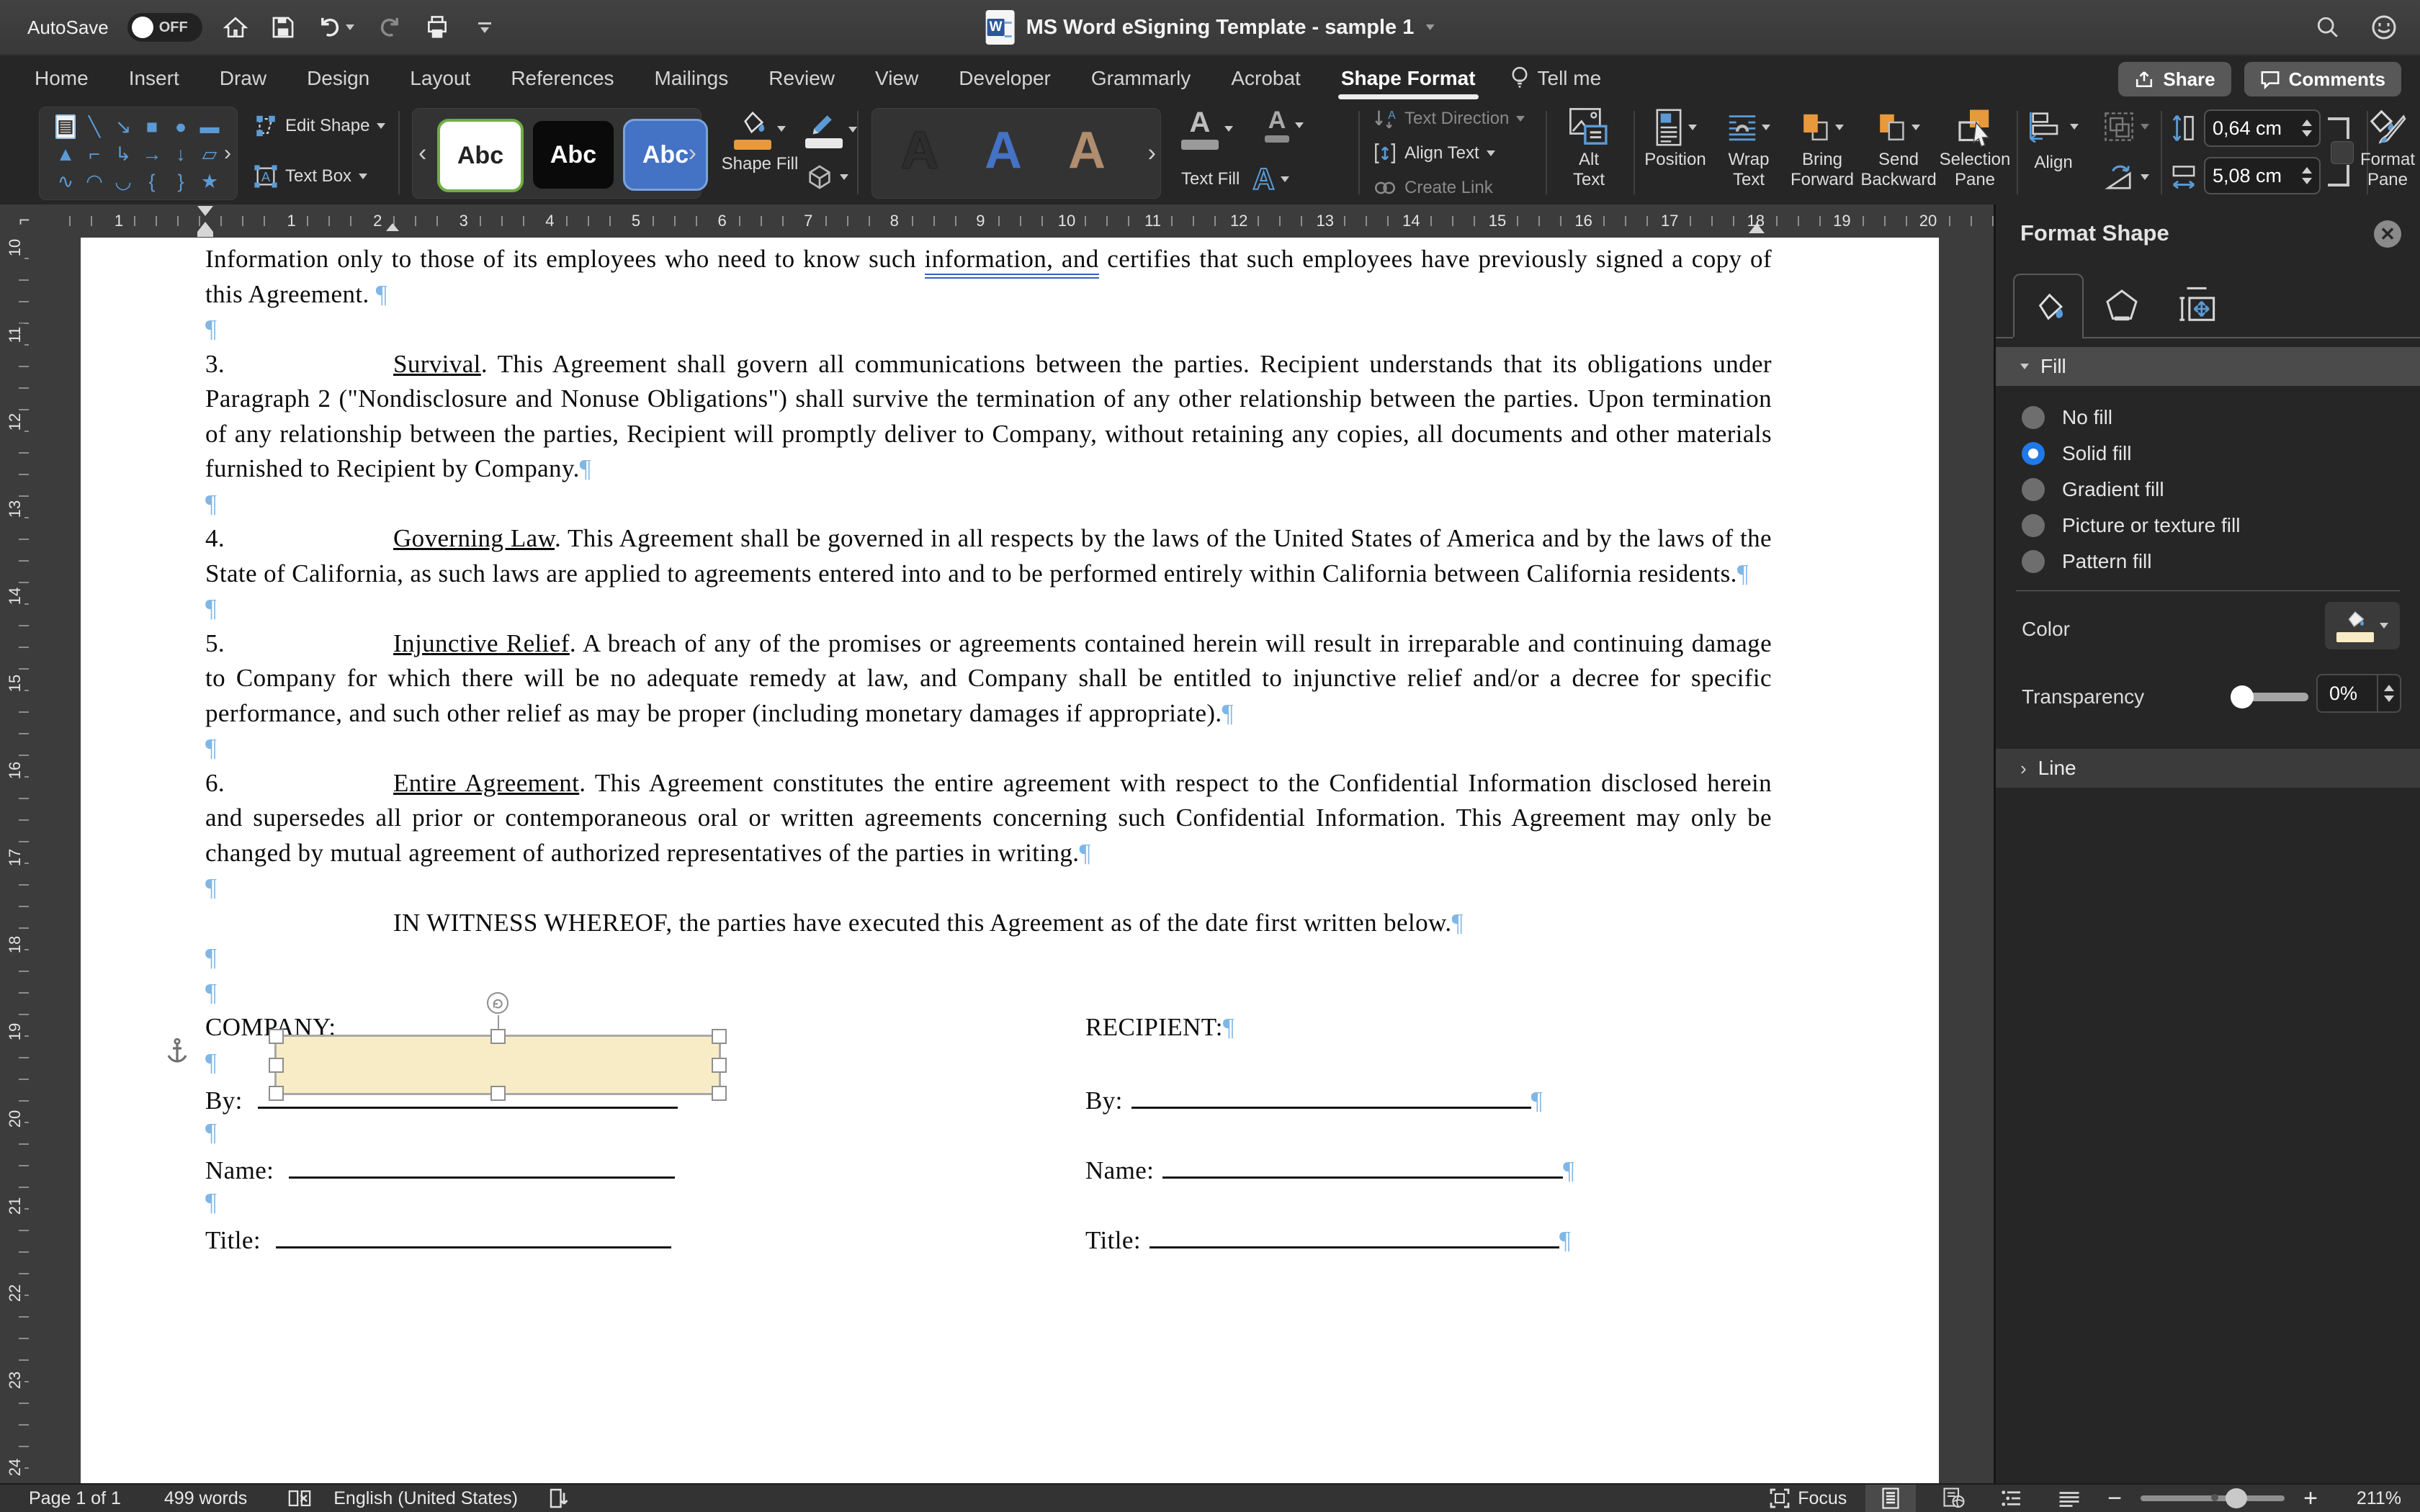  What do you see at coordinates (2087, 561) in the screenshot?
I see `option-pattern-fill: Pattern fill` at bounding box center [2087, 561].